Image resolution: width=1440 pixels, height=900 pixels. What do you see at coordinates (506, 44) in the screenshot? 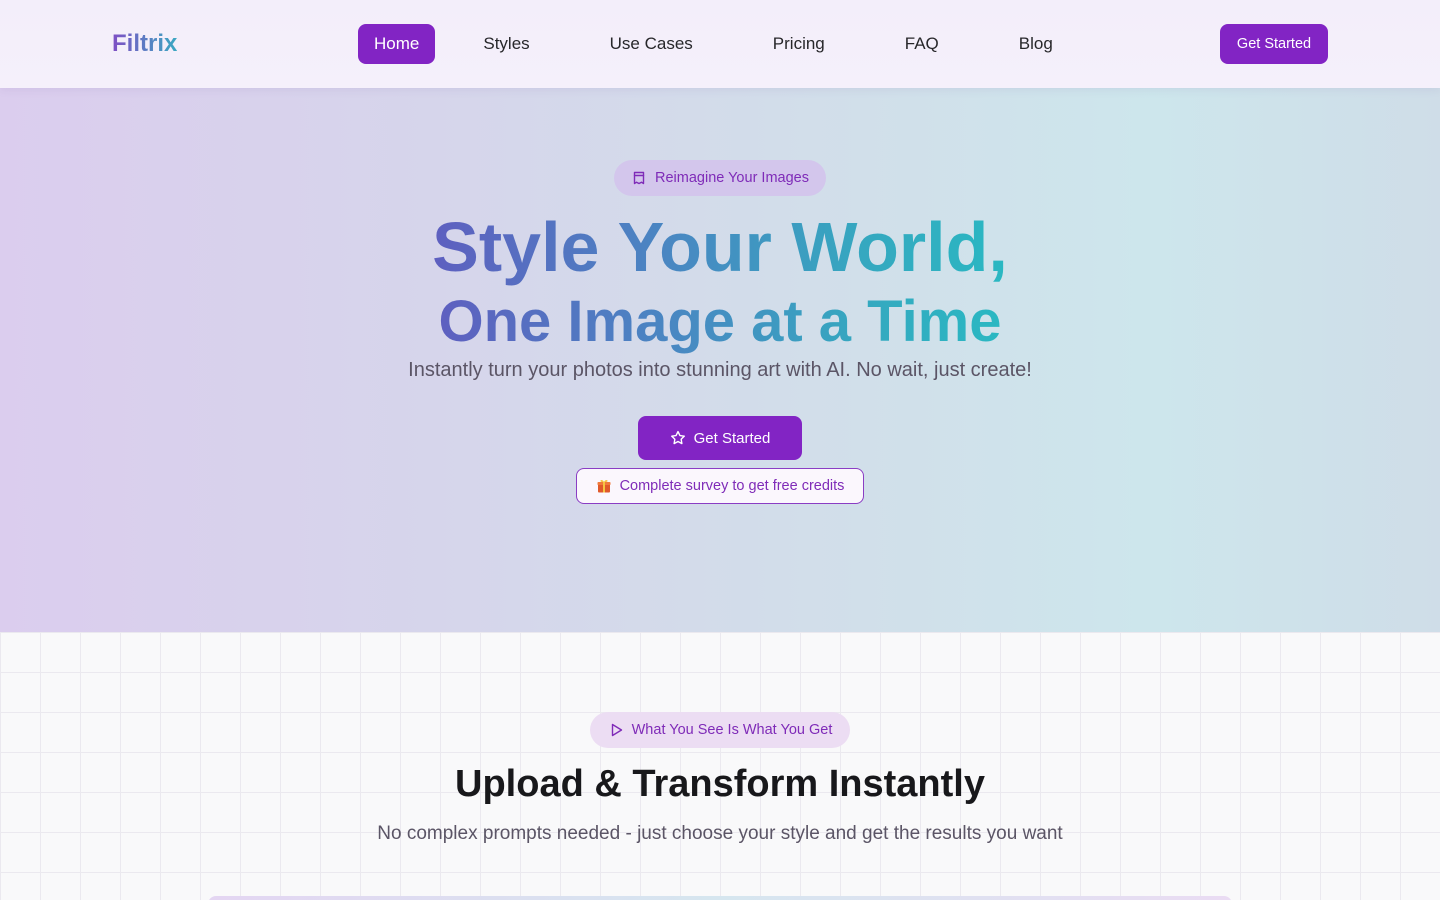
I see `nav-item-styles: Styles` at bounding box center [506, 44].